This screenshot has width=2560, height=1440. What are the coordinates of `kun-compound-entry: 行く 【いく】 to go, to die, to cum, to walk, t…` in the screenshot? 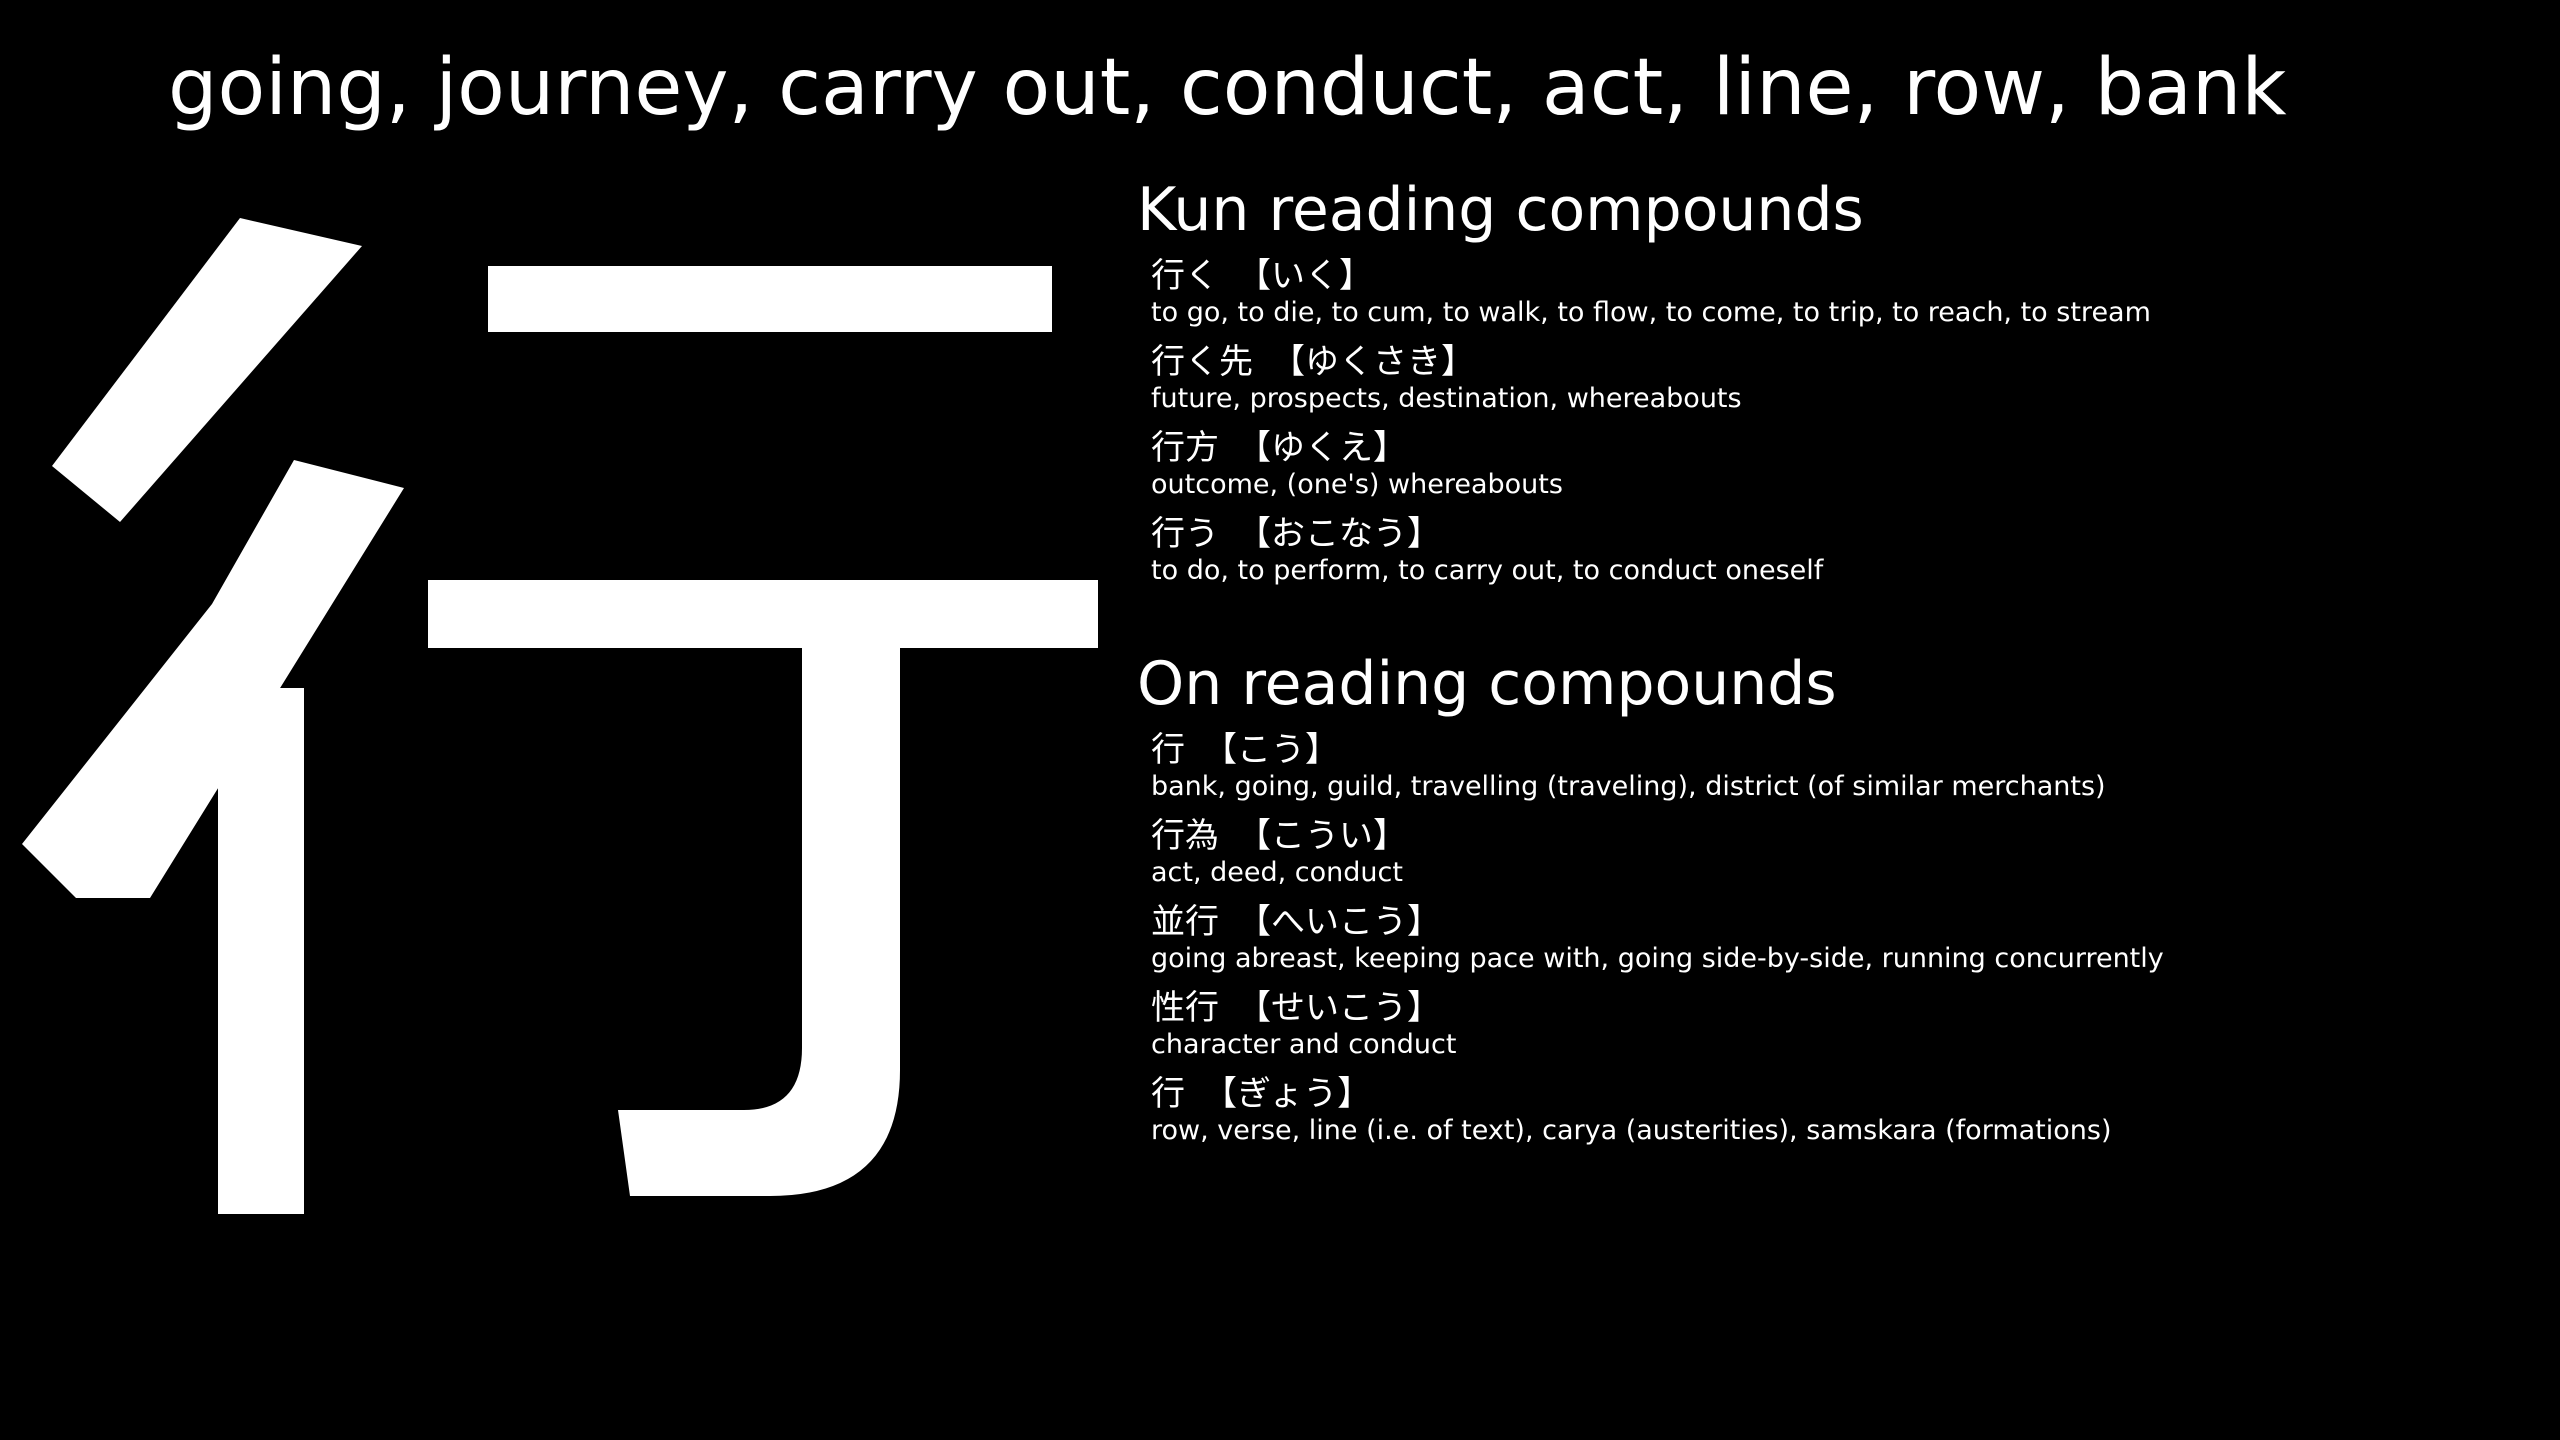 It's located at (1651, 293).